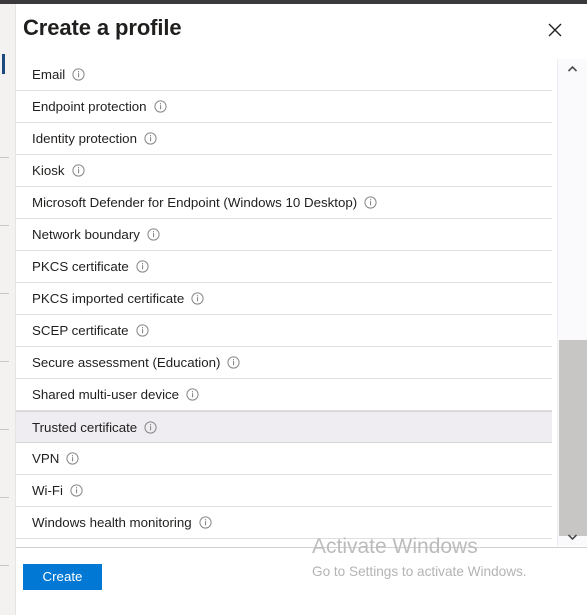  What do you see at coordinates (572, 302) in the screenshot?
I see `list-scrollbar` at bounding box center [572, 302].